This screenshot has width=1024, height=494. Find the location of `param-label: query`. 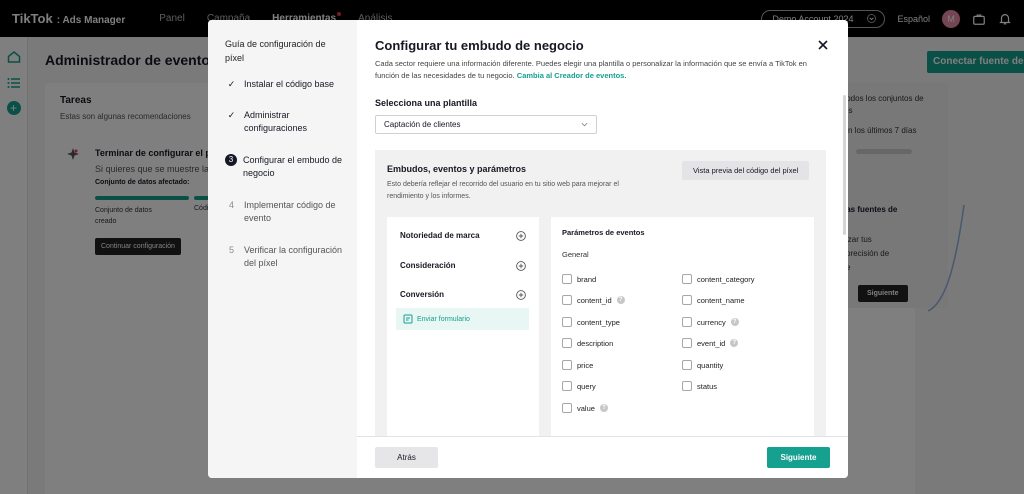

param-label: query is located at coordinates (586, 386).